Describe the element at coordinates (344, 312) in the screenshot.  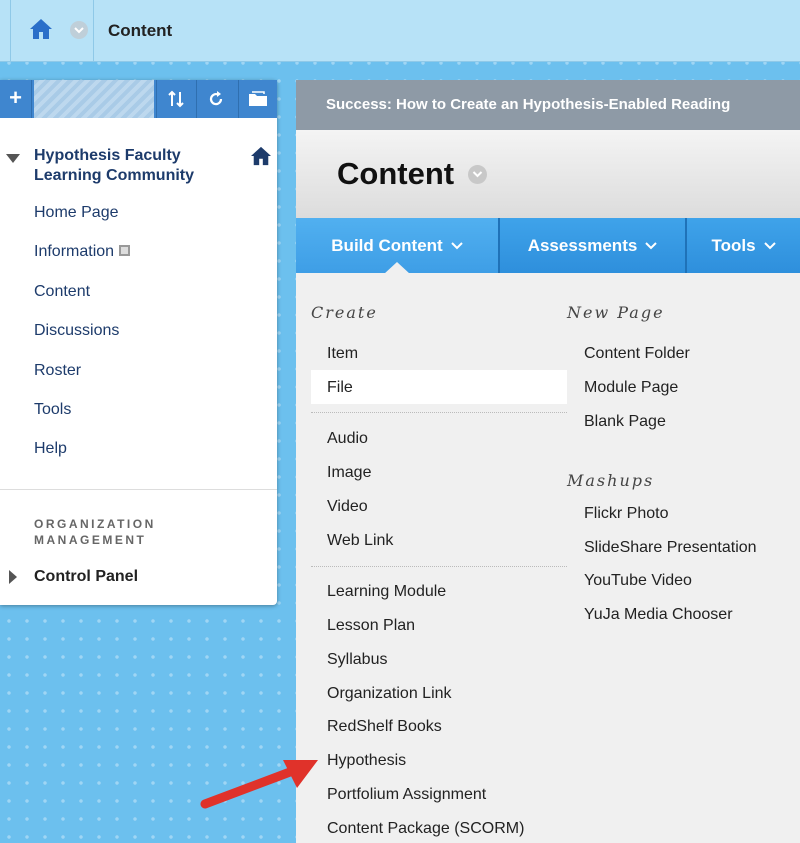
I see `create-heading: Create` at that location.